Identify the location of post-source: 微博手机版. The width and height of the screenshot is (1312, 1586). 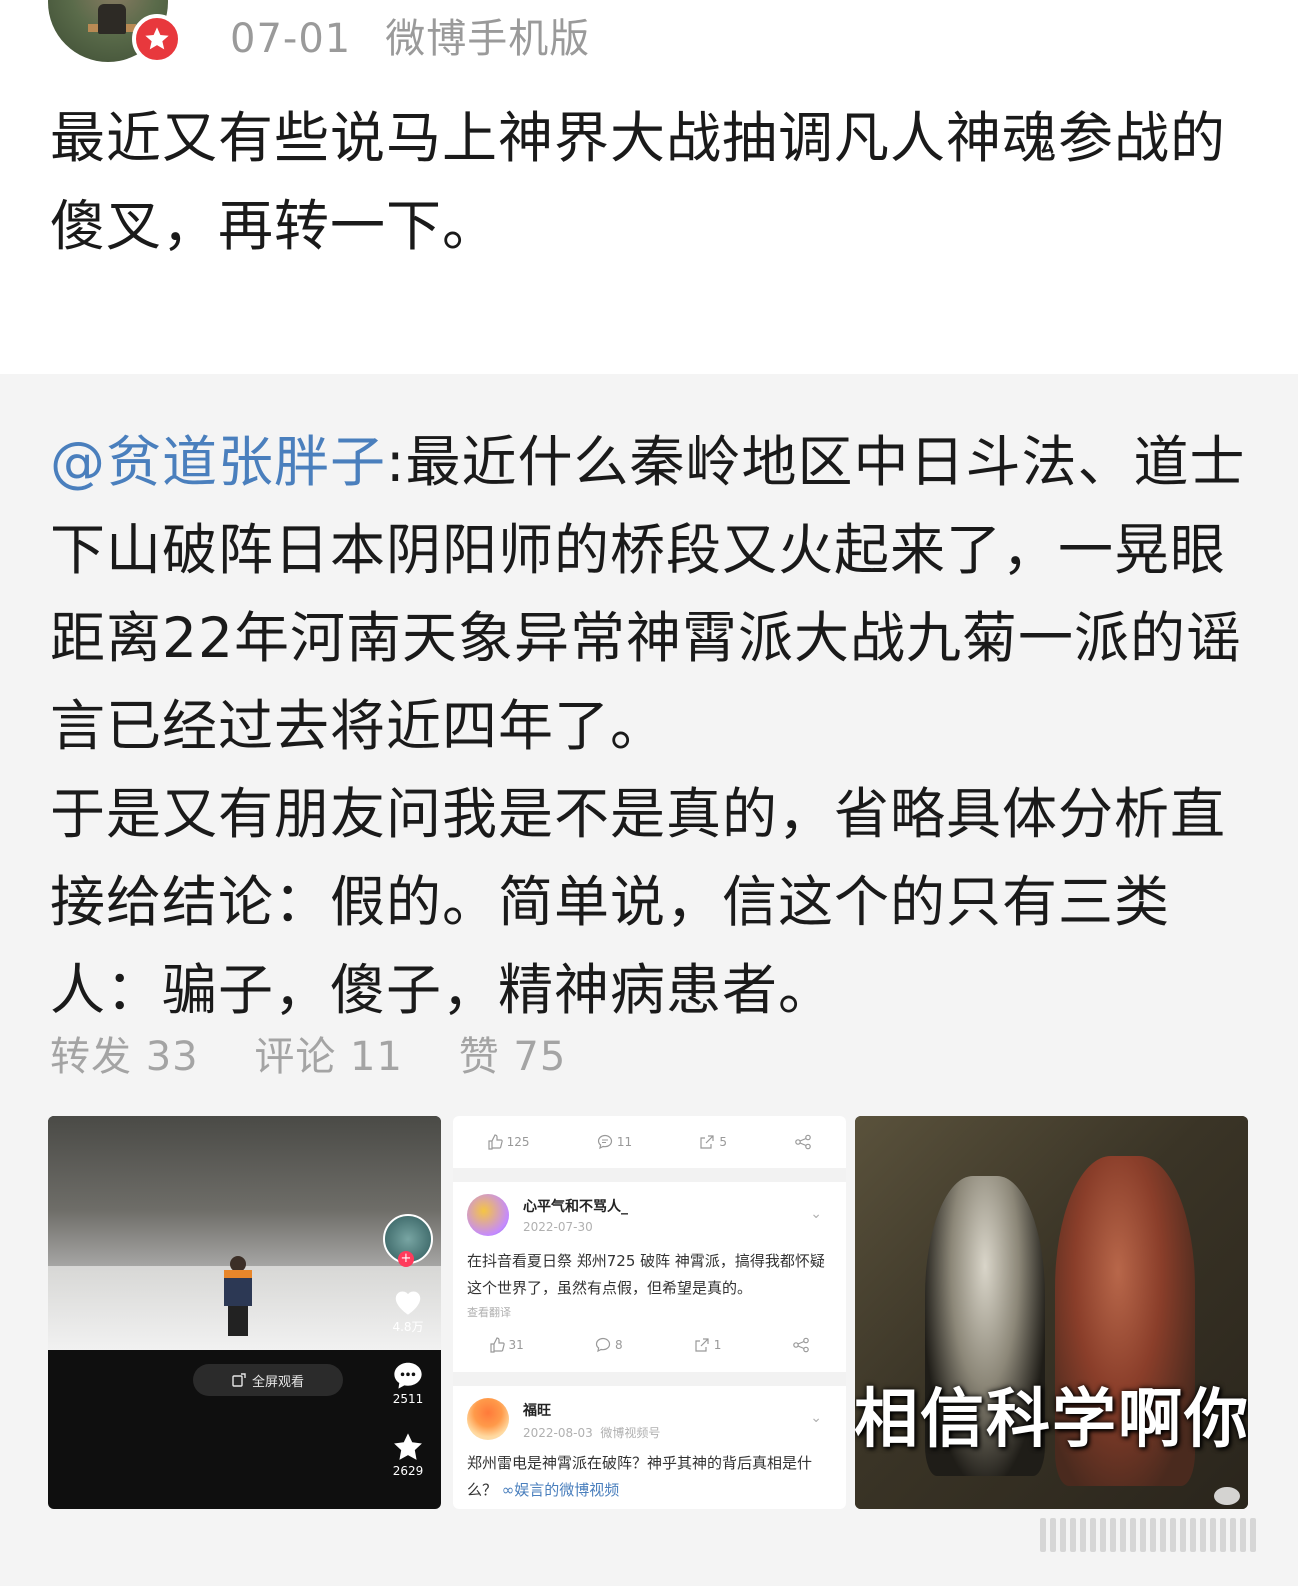
(487, 39).